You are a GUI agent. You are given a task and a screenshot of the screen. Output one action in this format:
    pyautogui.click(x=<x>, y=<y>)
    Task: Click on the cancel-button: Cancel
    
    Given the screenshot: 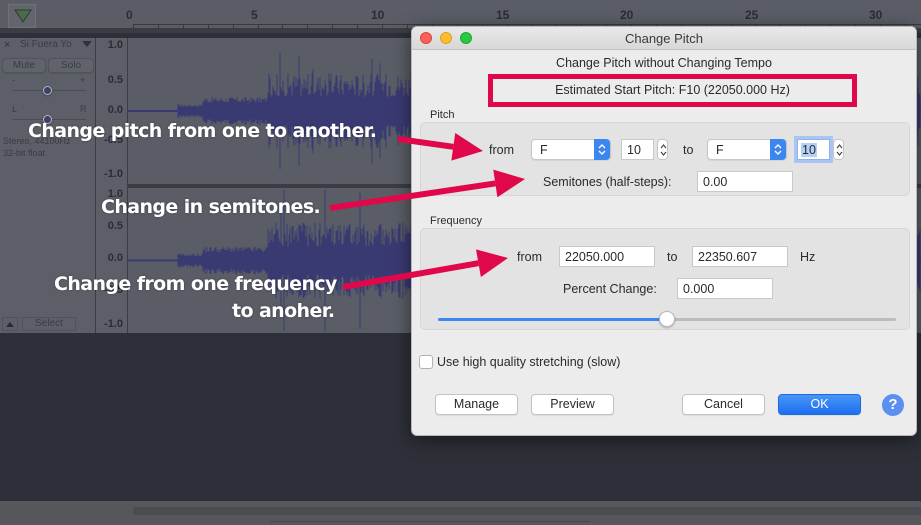 What is the action you would take?
    pyautogui.click(x=723, y=404)
    